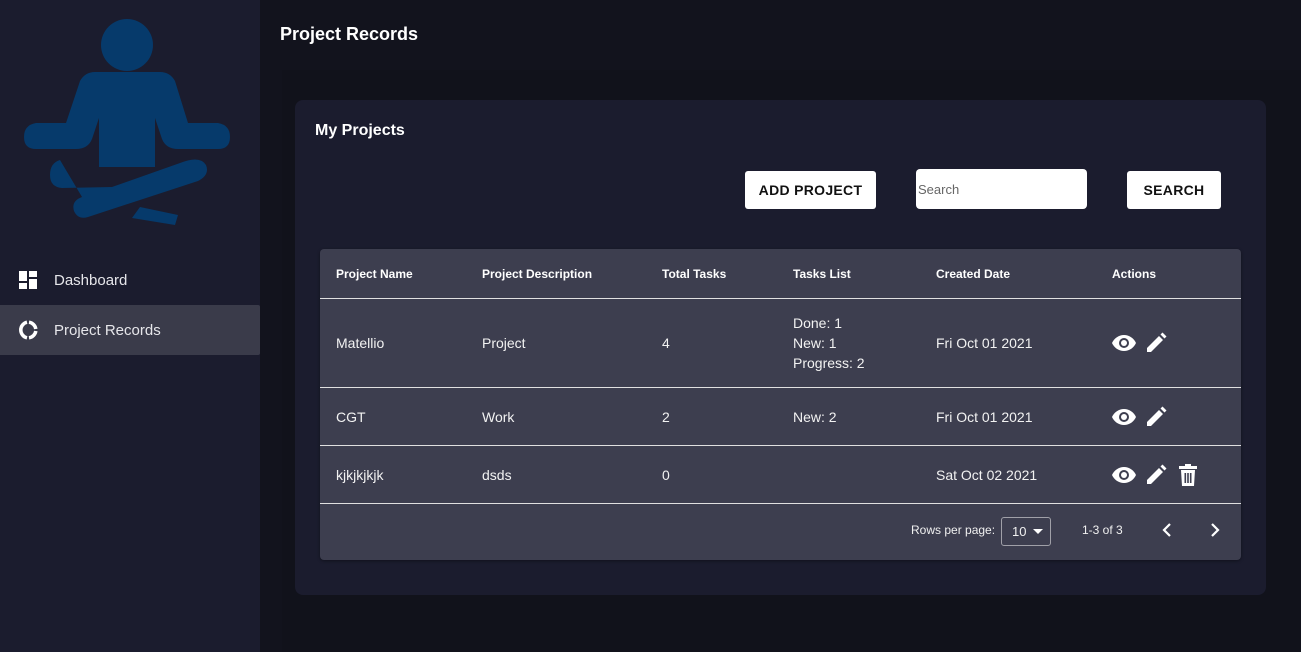  I want to click on rows-per-page-label: Rows per page:, so click(953, 530).